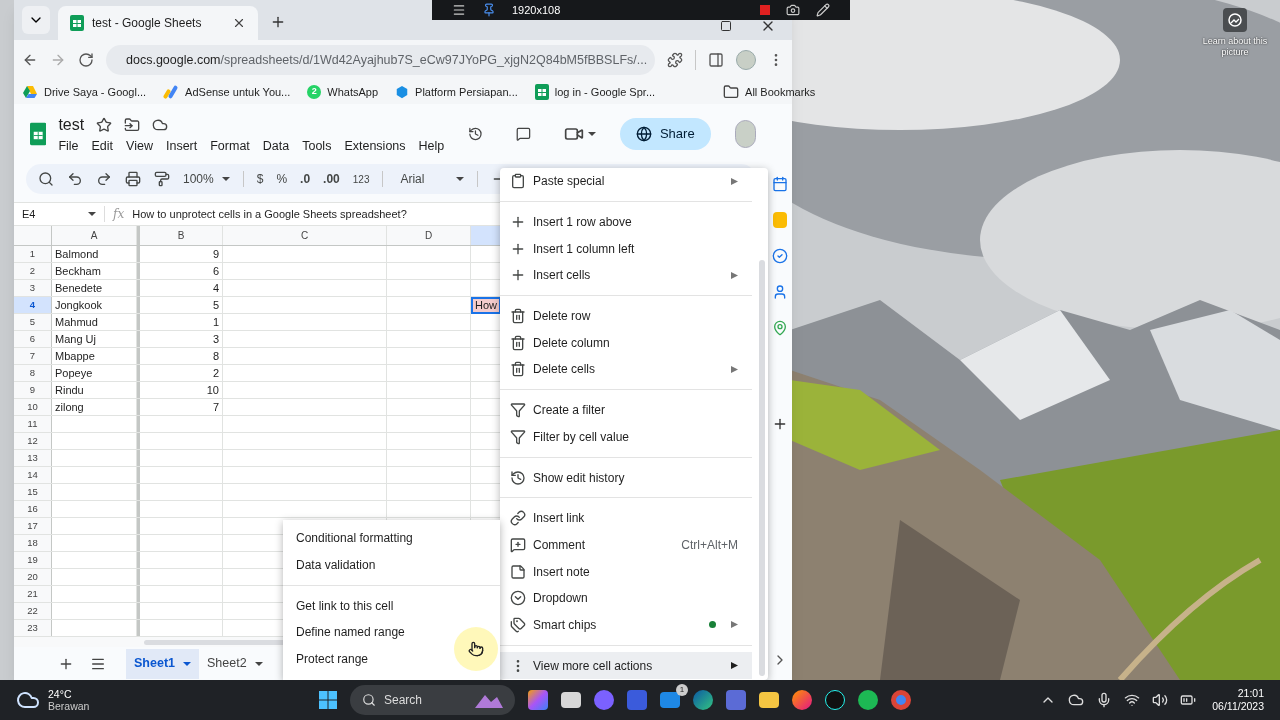 The width and height of the screenshot is (1280, 720). What do you see at coordinates (317, 146) in the screenshot?
I see `menu-item: Tools` at bounding box center [317, 146].